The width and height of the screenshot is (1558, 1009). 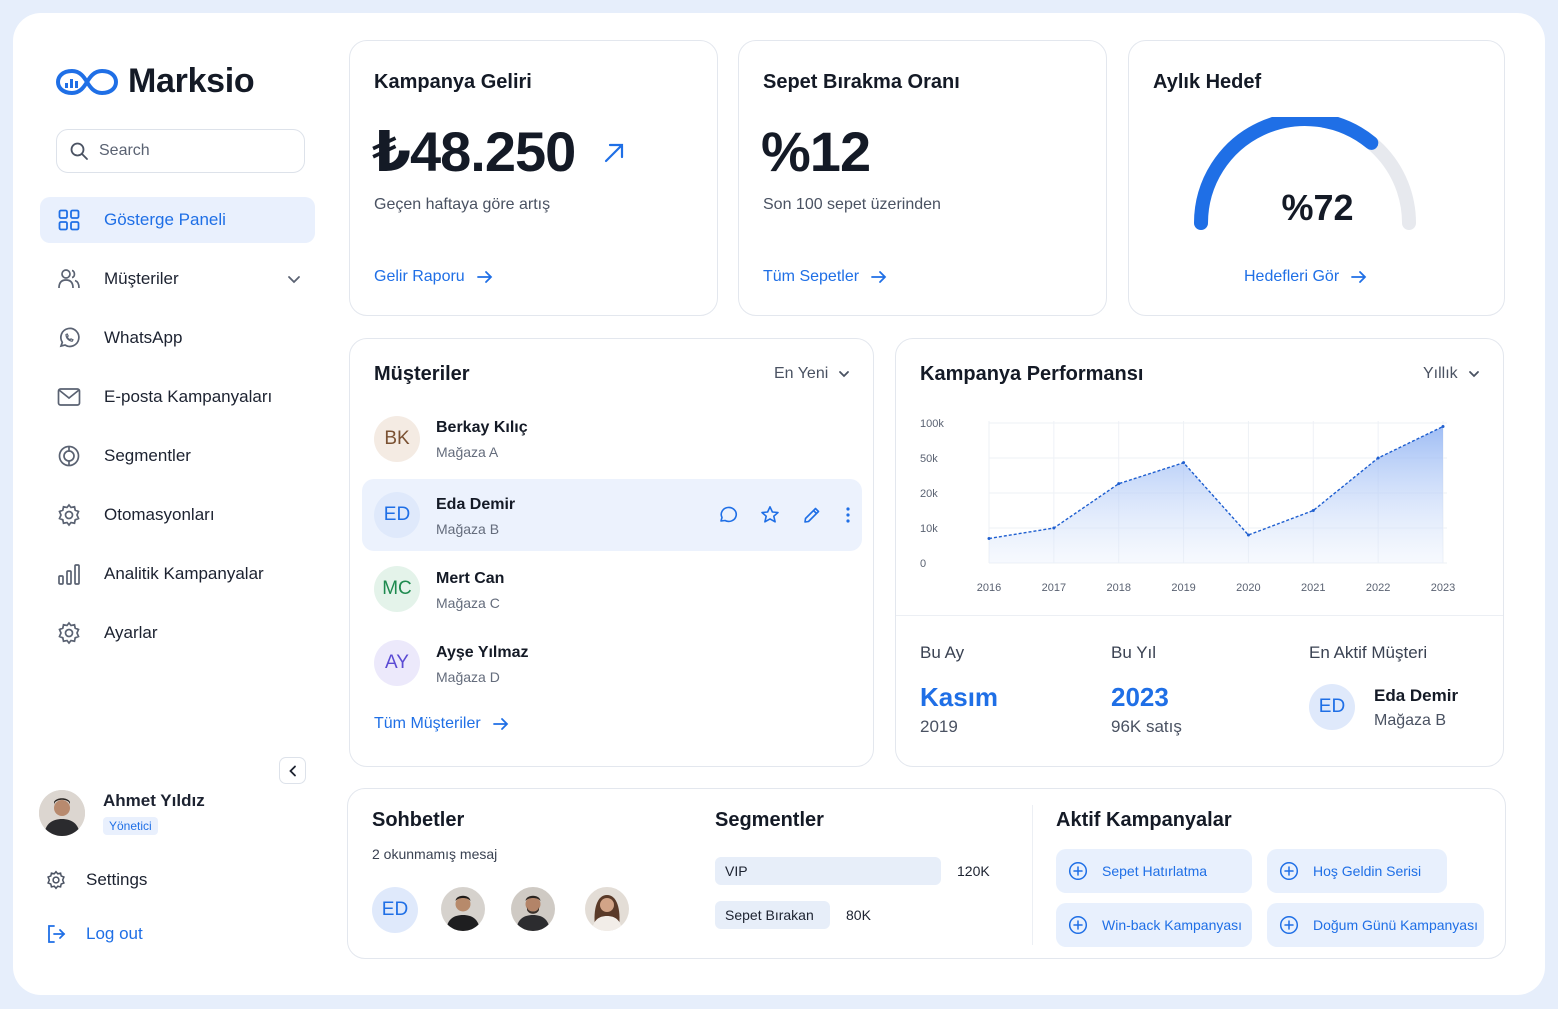 I want to click on list-item: MC Mert Can Mağaza C, so click(x=612, y=589).